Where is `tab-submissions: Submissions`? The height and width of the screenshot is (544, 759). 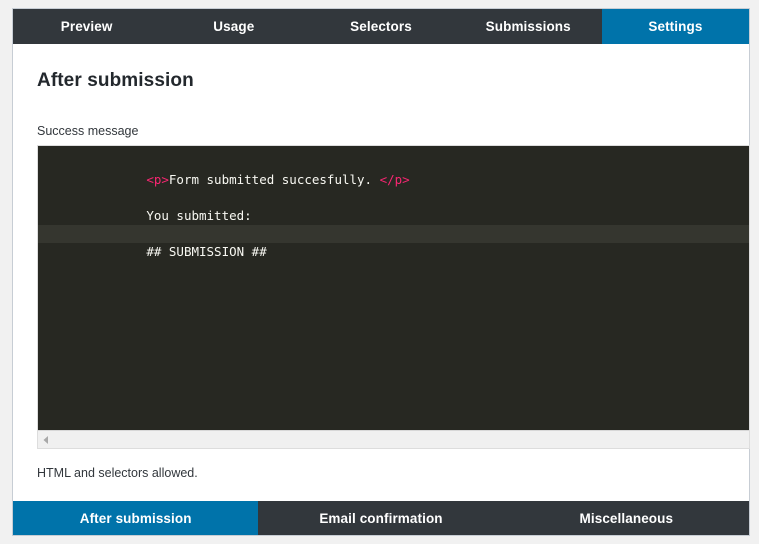 tab-submissions: Submissions is located at coordinates (528, 26).